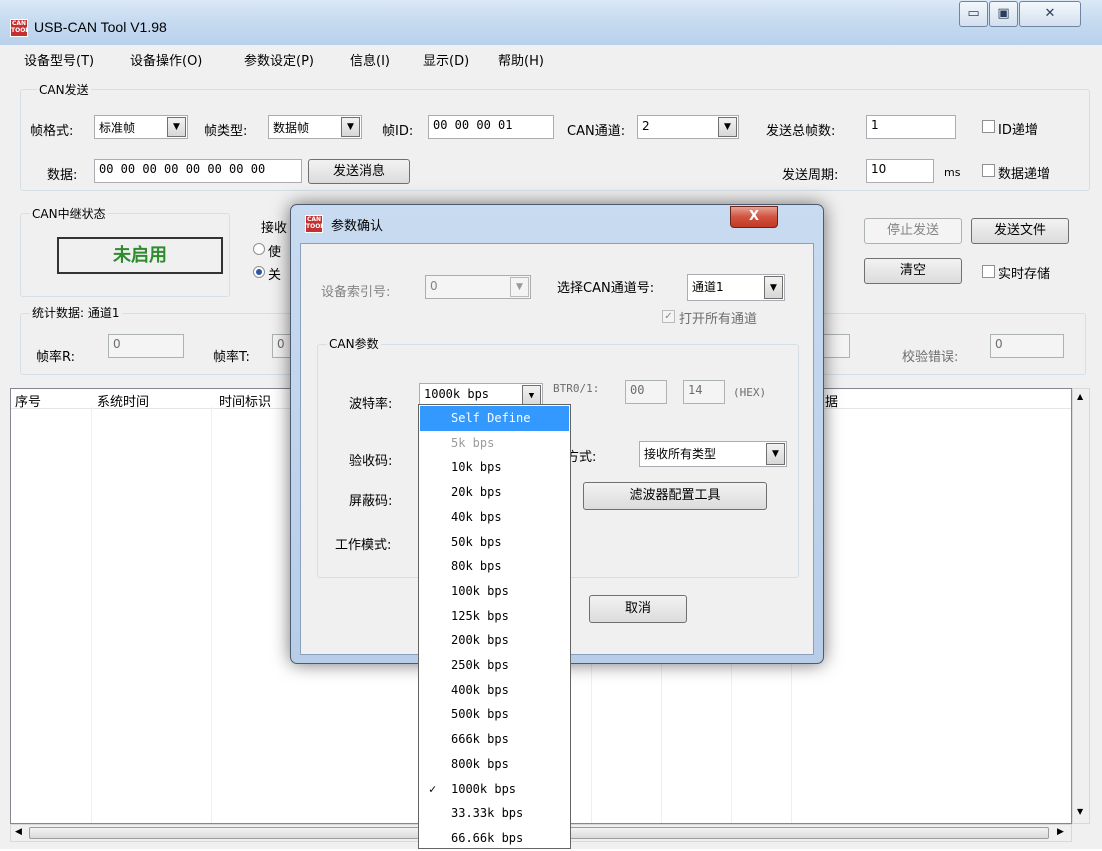 The width and height of the screenshot is (1102, 851). What do you see at coordinates (434, 286) in the screenshot?
I see `device-index-value: 0` at bounding box center [434, 286].